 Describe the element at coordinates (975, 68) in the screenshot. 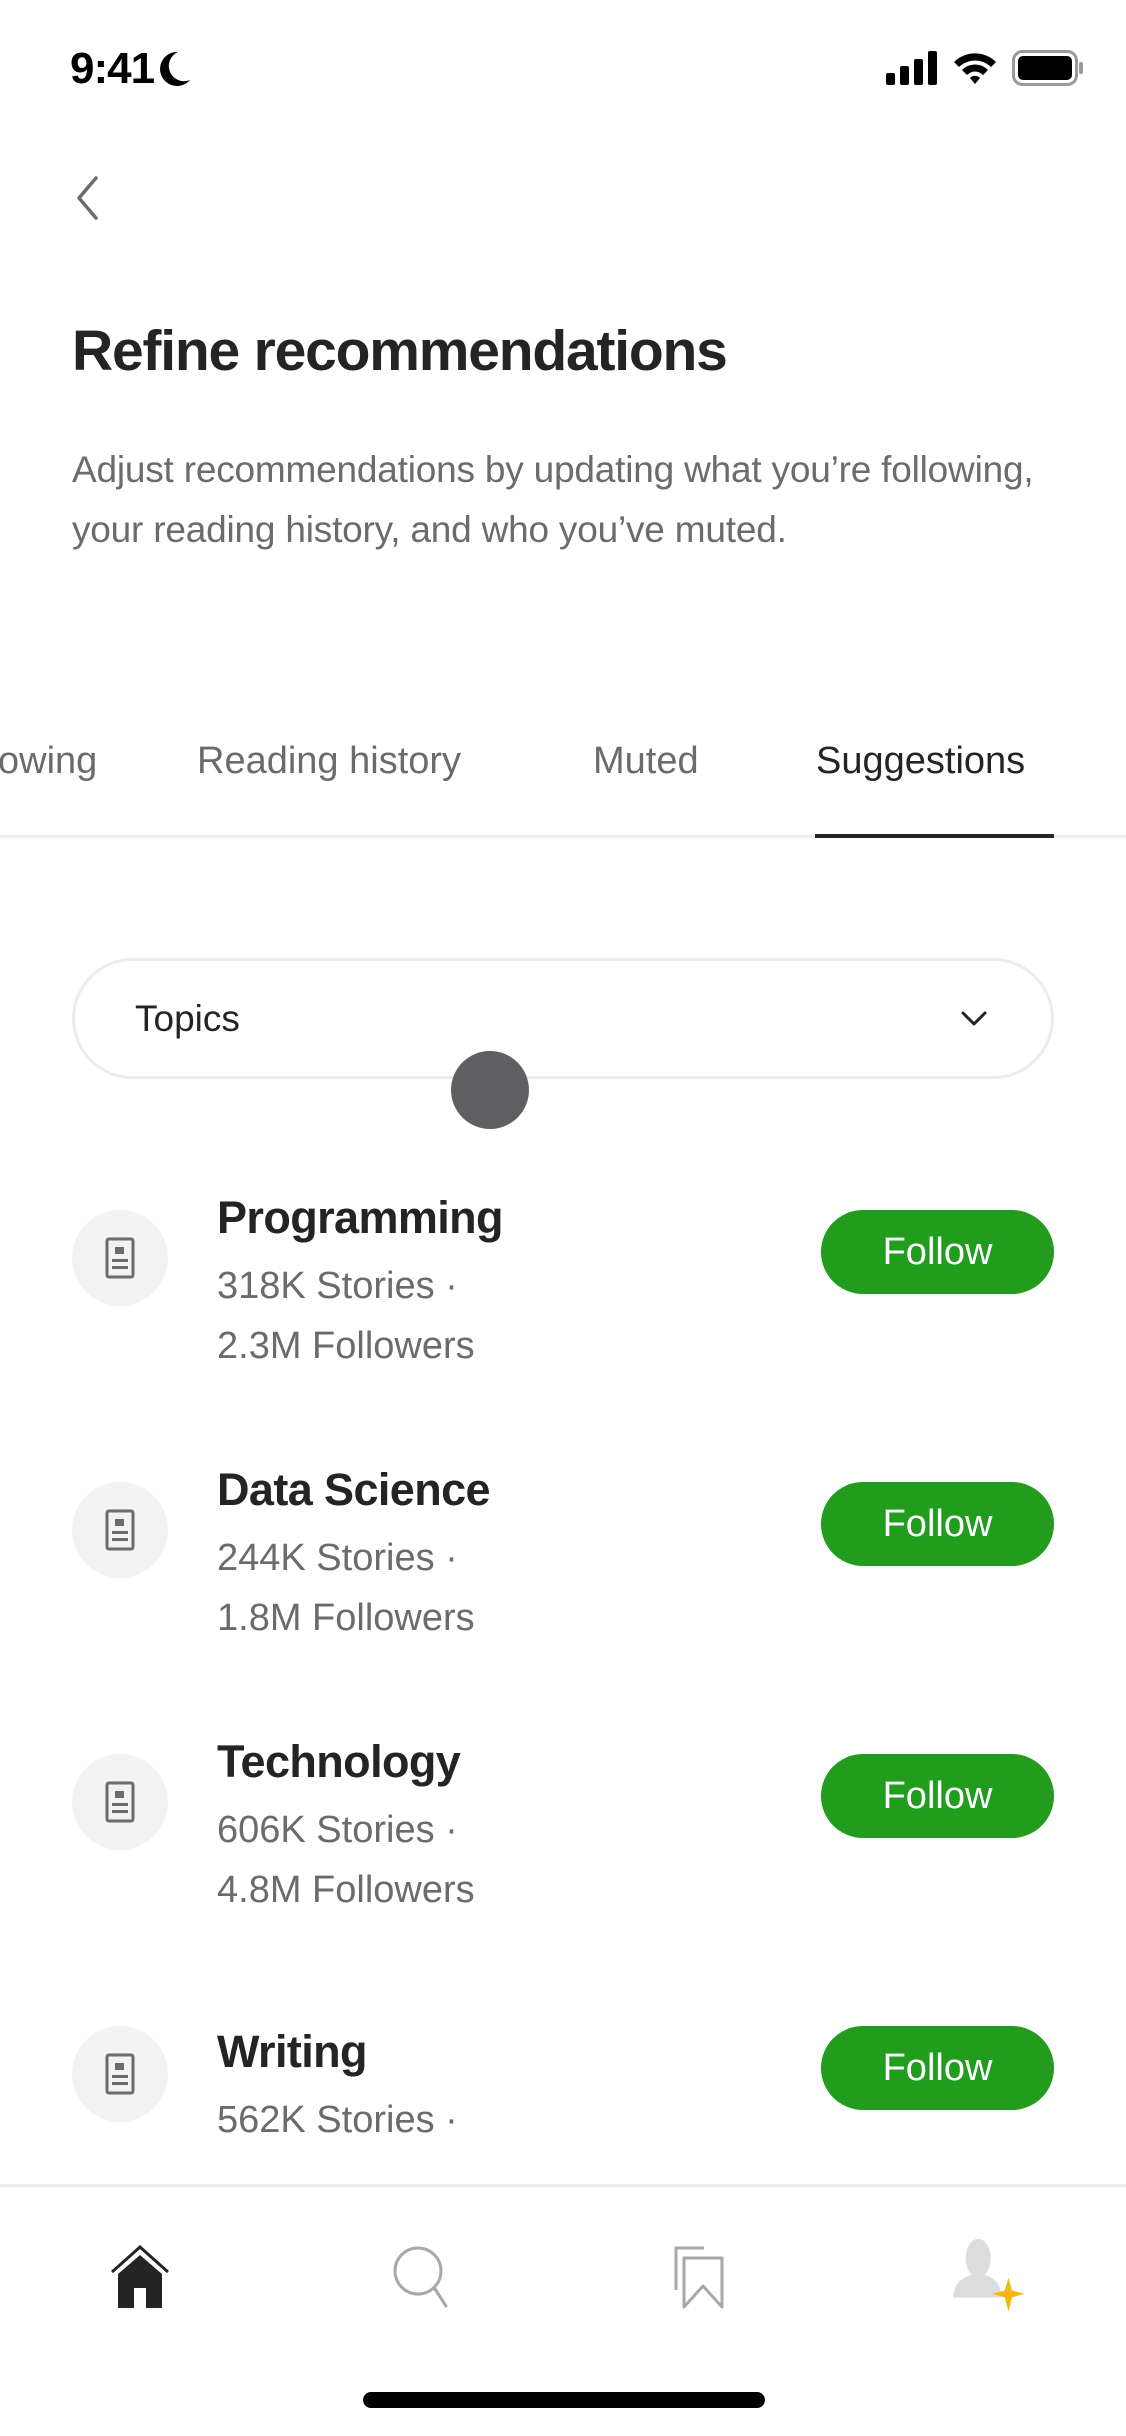

I see `wifi-icon` at that location.